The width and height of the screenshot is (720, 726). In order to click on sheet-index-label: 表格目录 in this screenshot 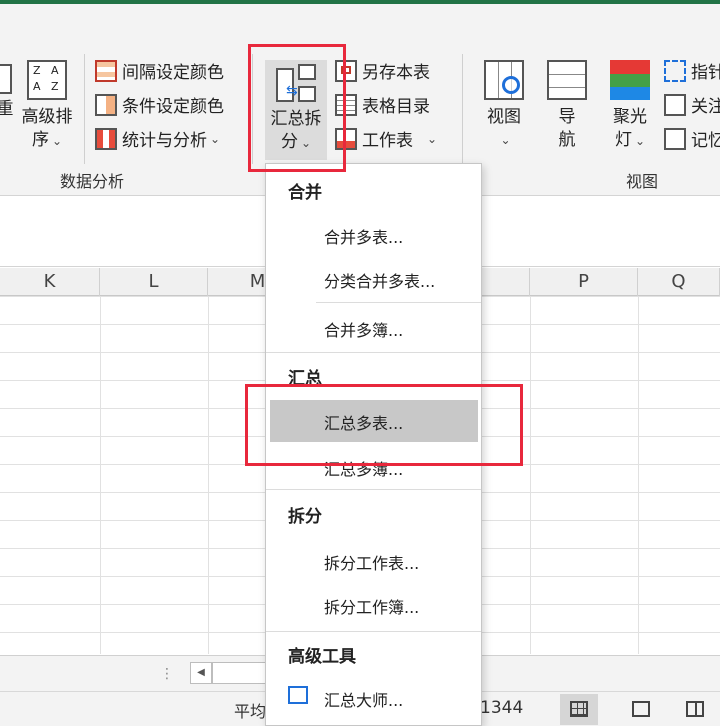, I will do `click(396, 107)`.